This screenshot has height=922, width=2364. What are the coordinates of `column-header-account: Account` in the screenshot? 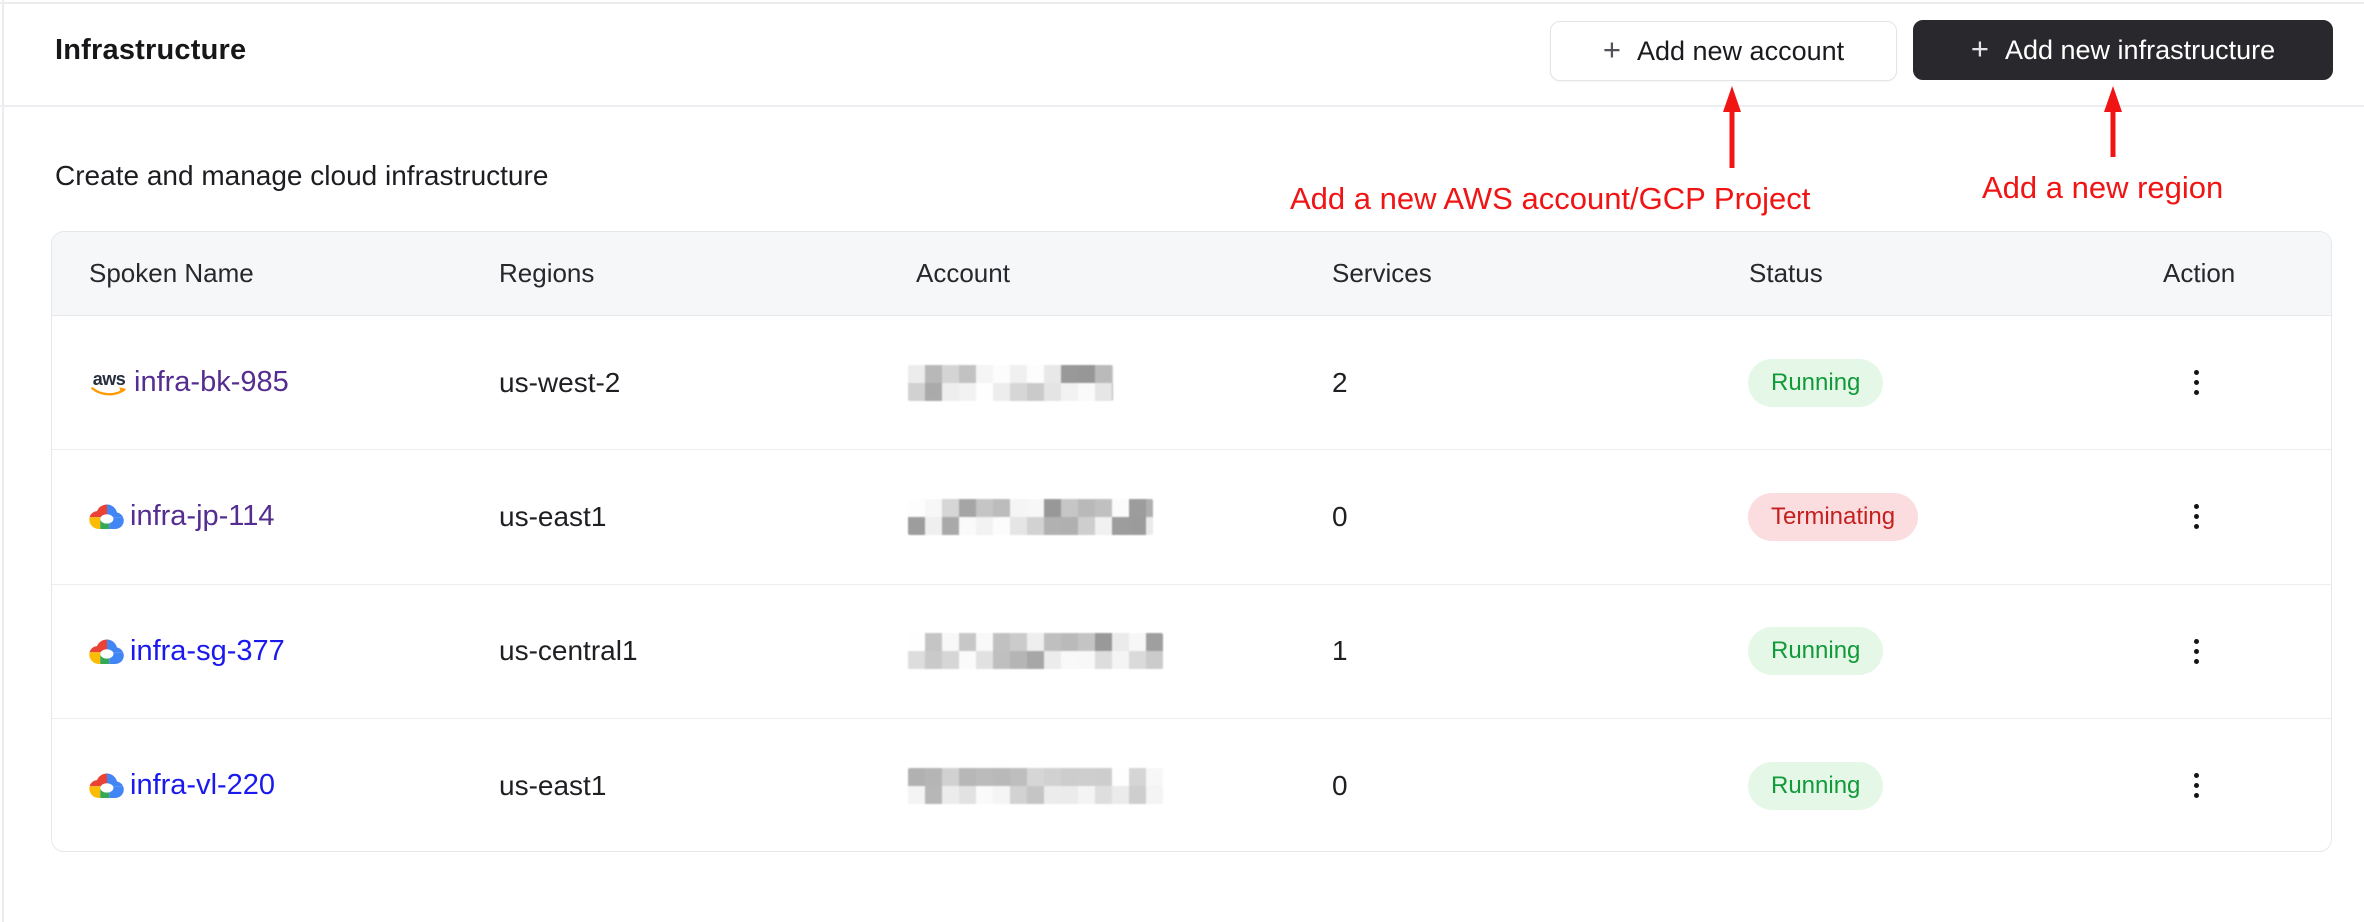 It's located at (963, 273).